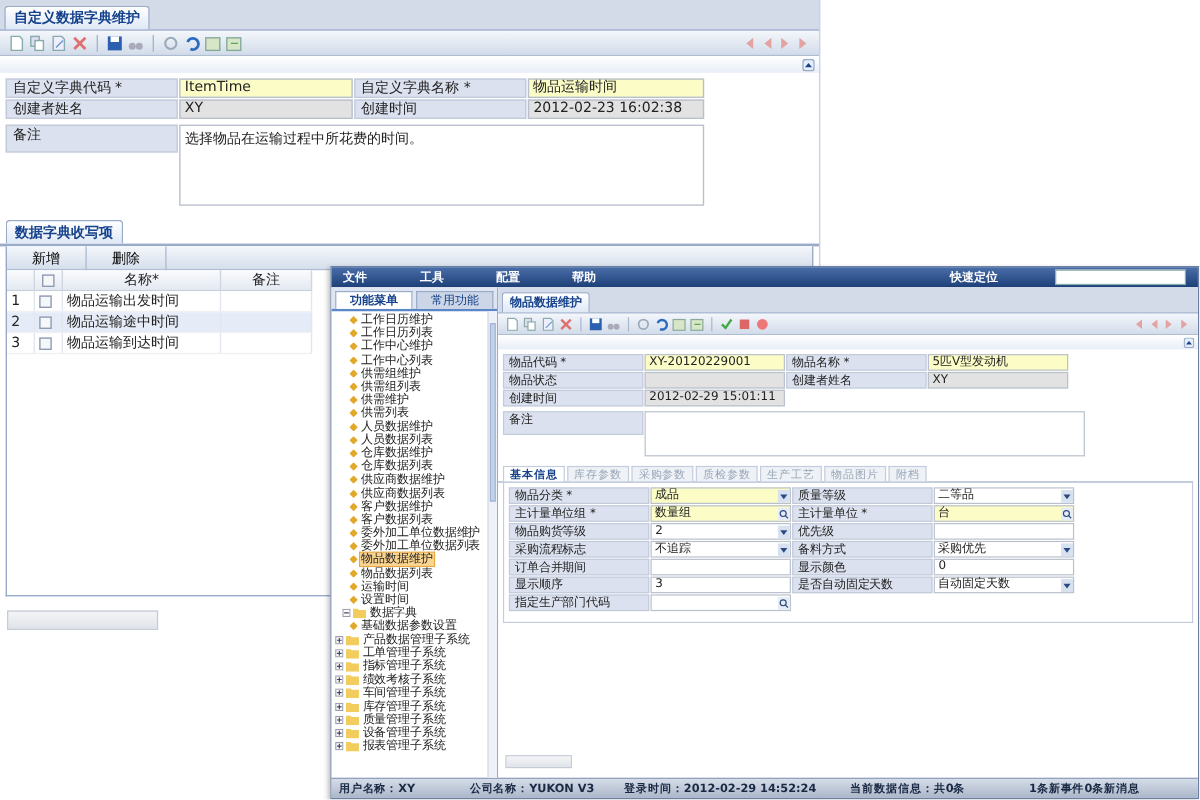  Describe the element at coordinates (803, 42) in the screenshot. I see `last-page-icon` at that location.